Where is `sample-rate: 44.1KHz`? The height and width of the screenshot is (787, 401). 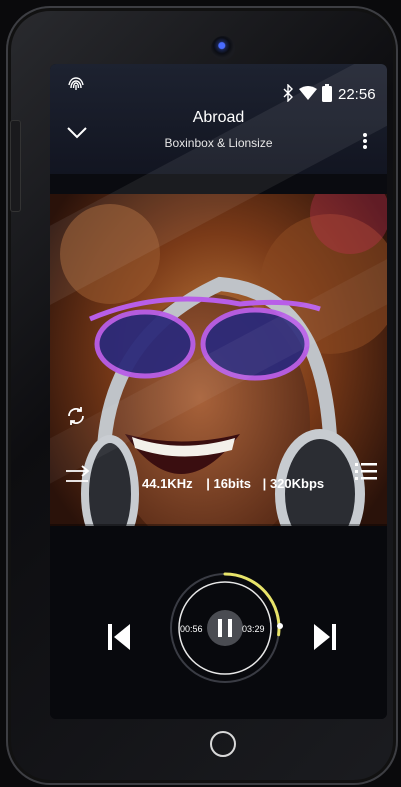 sample-rate: 44.1KHz is located at coordinates (167, 483).